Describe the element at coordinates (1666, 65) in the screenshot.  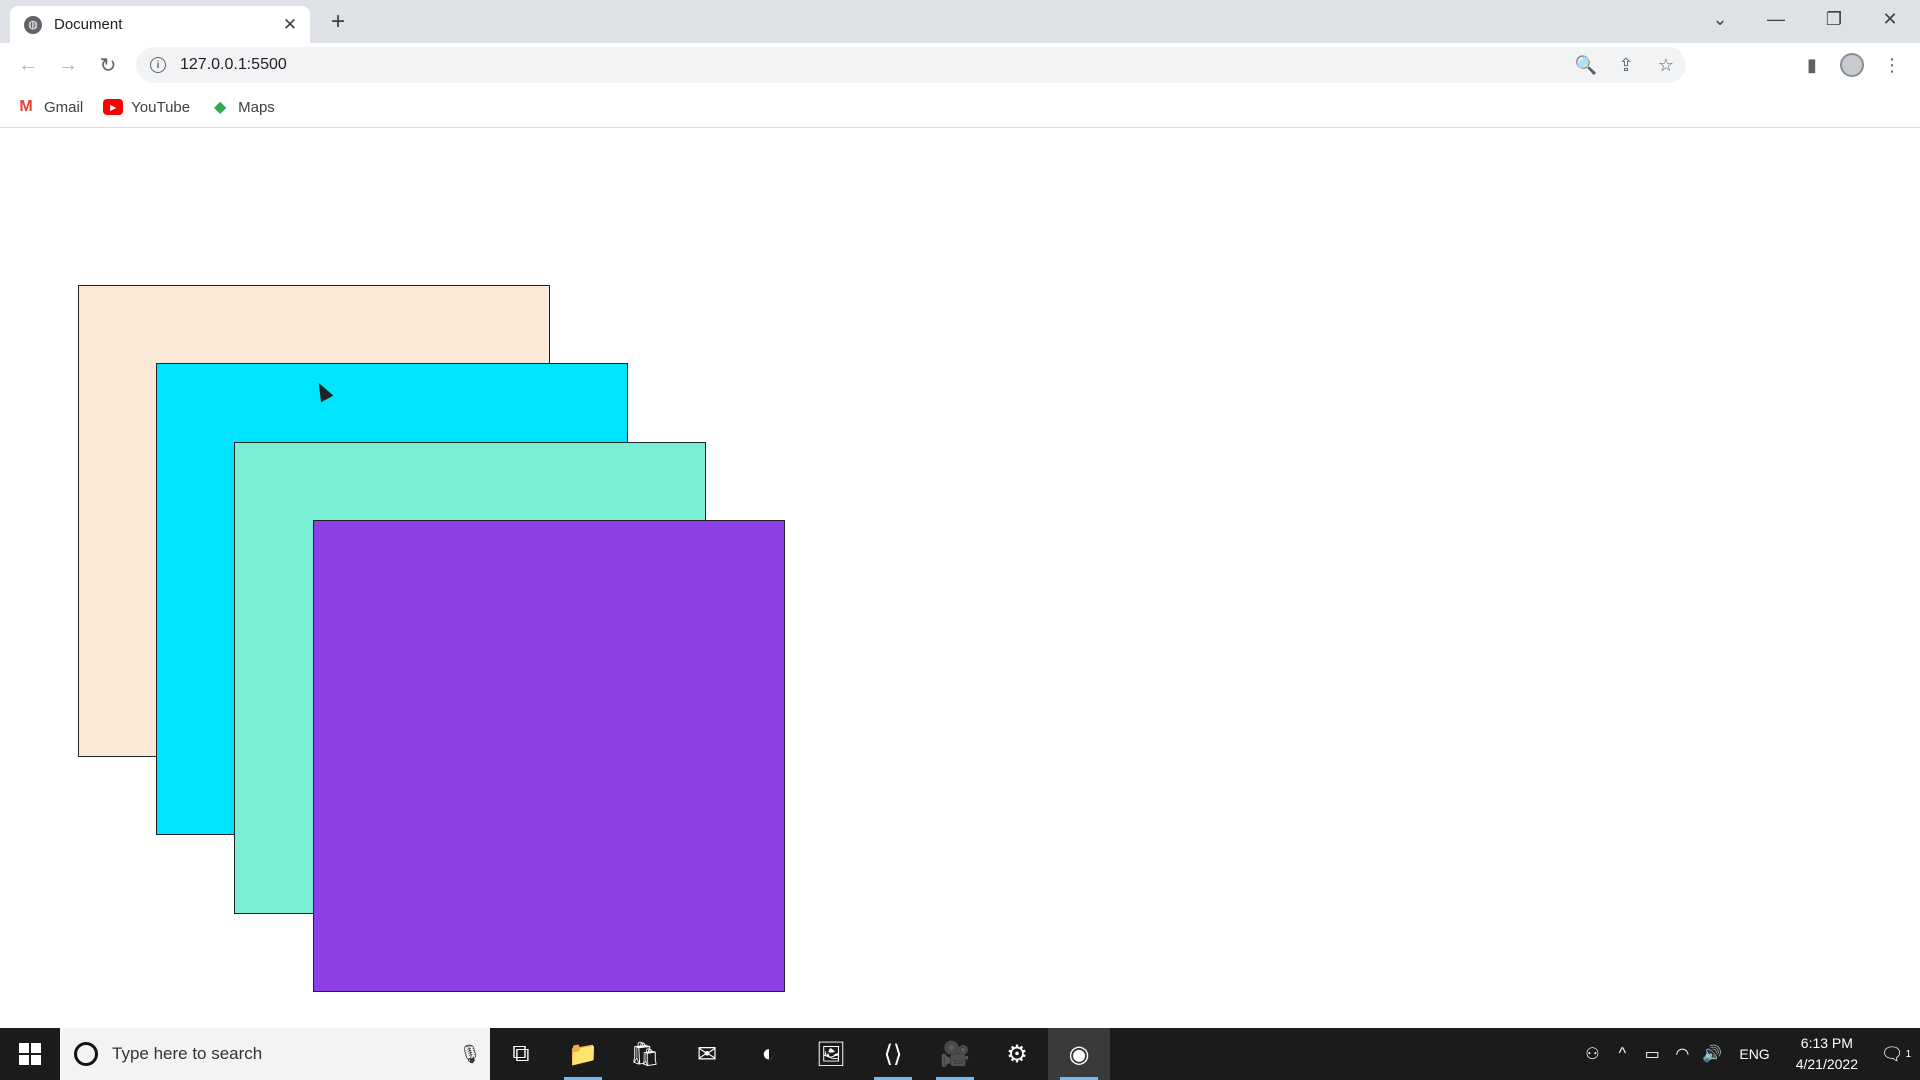
I see `bookmark-star-icon: ☆` at that location.